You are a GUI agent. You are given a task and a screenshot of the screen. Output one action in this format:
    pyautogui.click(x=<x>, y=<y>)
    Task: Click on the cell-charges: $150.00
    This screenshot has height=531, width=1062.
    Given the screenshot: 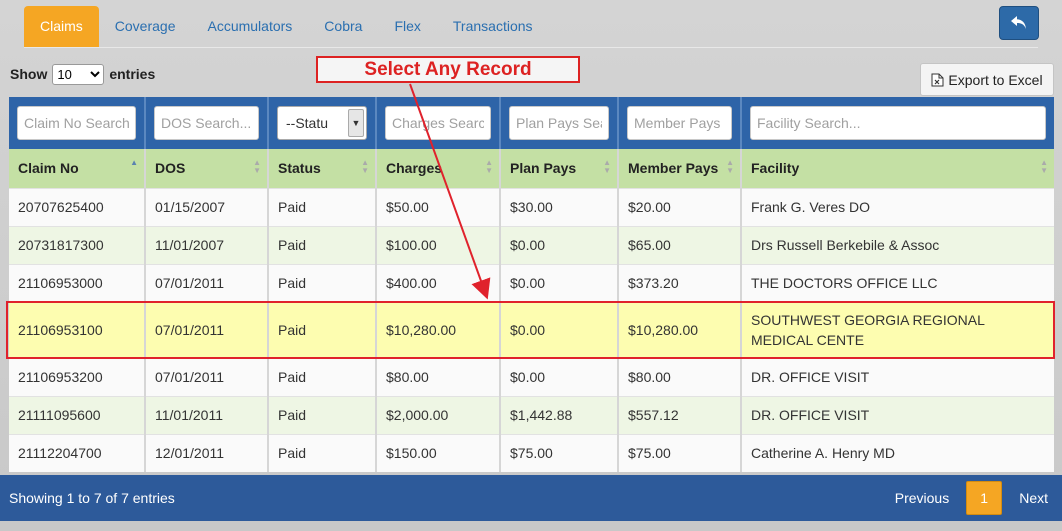 What is the action you would take?
    pyautogui.click(x=438, y=452)
    